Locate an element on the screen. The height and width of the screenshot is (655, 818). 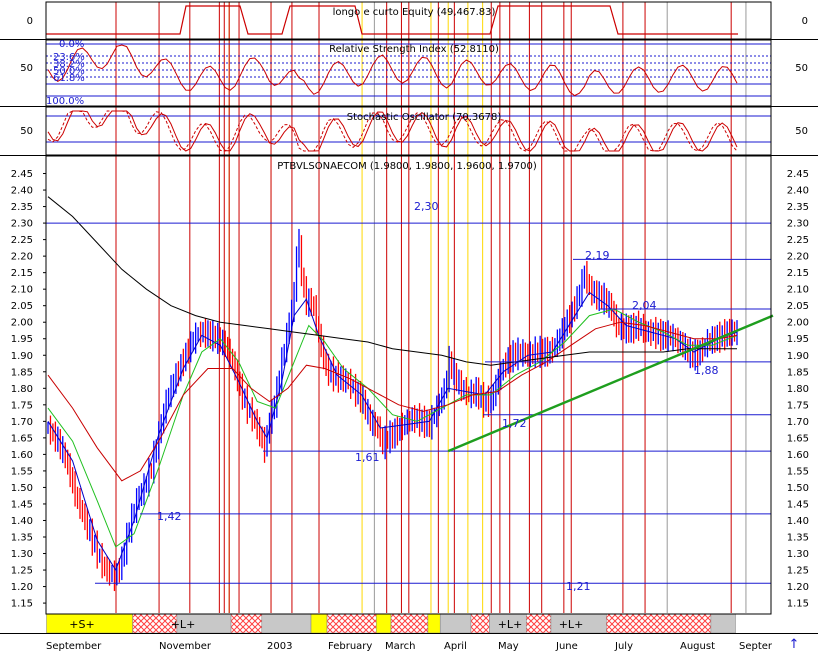
annotation-label: 1,72 is located at coordinates (514, 423).